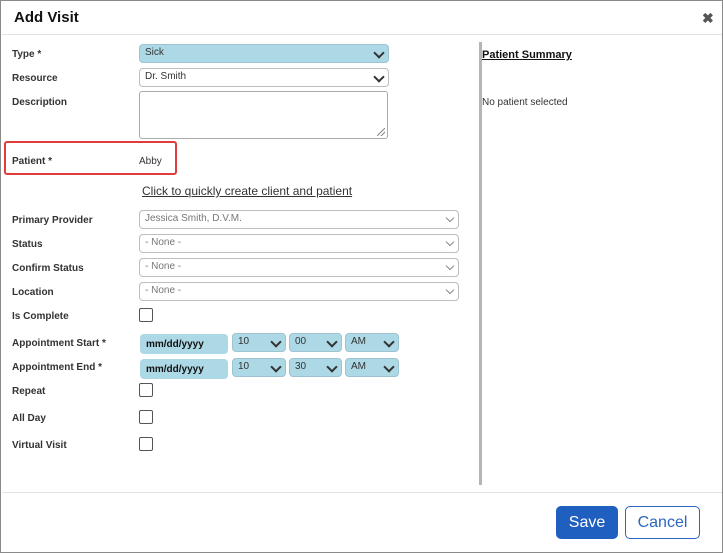  Describe the element at coordinates (527, 55) in the screenshot. I see `patient-summary-title: Patient Summary` at that location.